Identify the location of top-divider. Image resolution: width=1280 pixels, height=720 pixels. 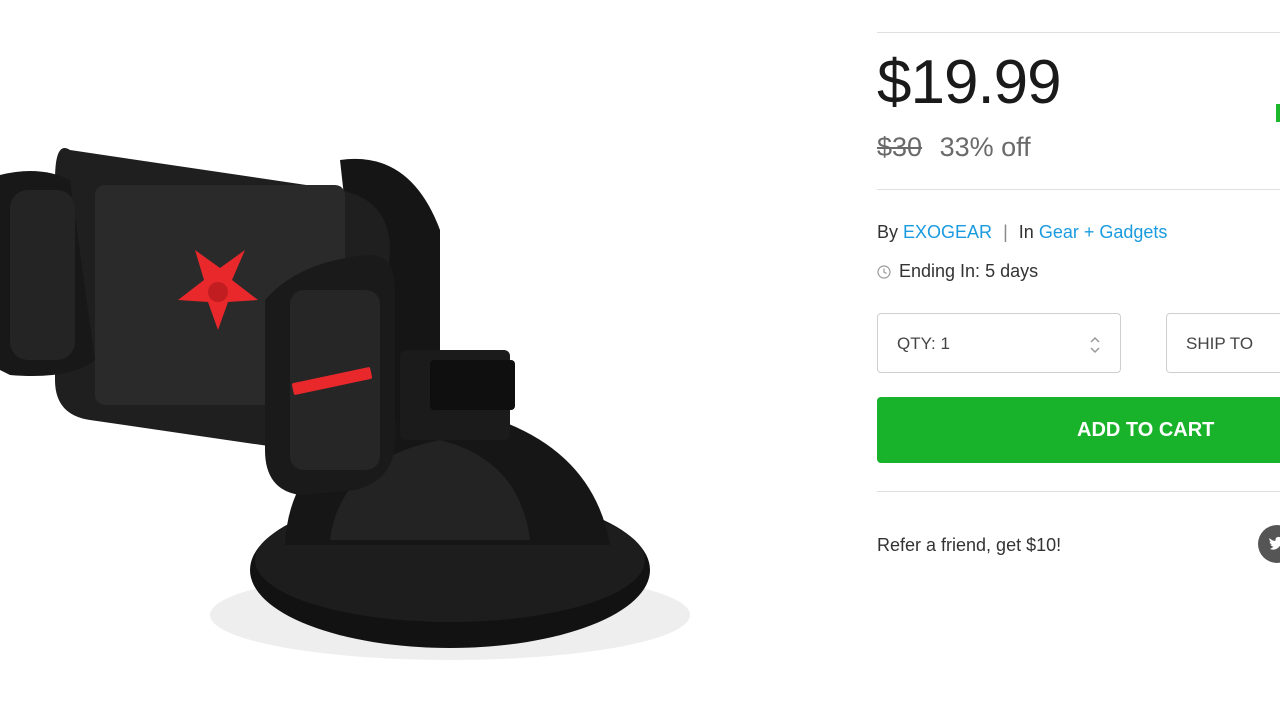
(1078, 32).